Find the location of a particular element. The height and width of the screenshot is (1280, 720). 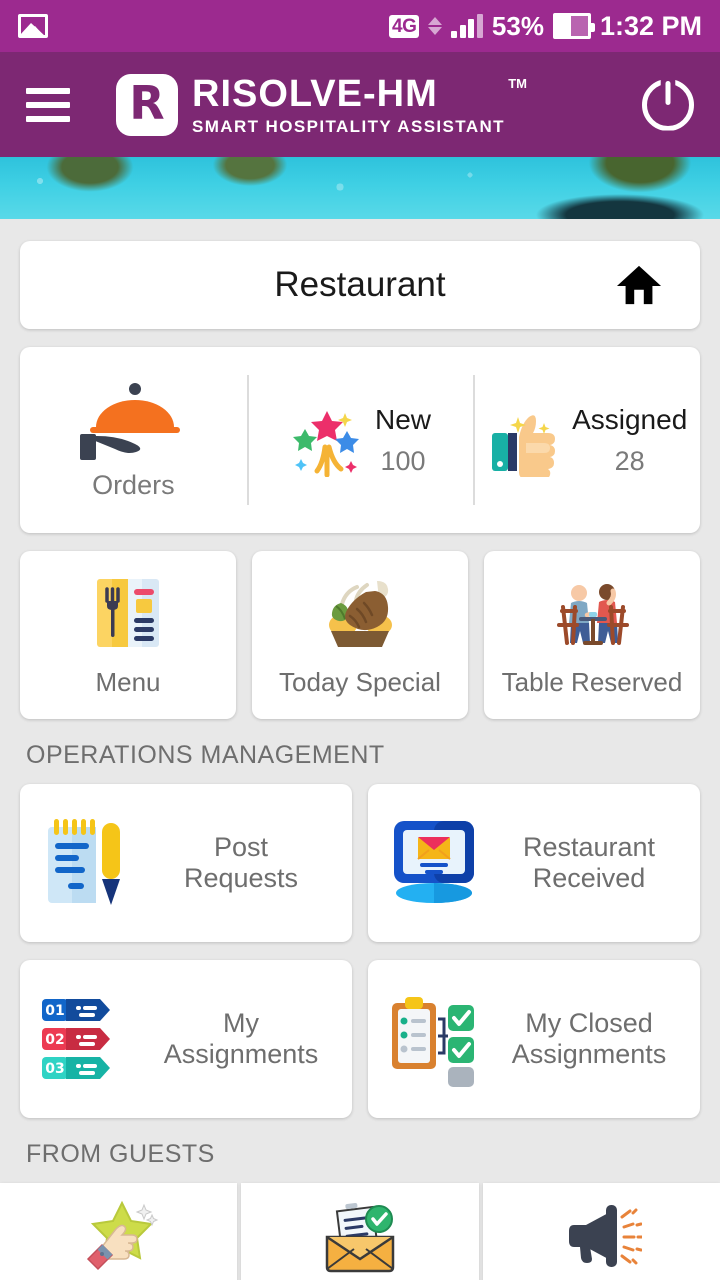

stat-new-name: New is located at coordinates (403, 419).